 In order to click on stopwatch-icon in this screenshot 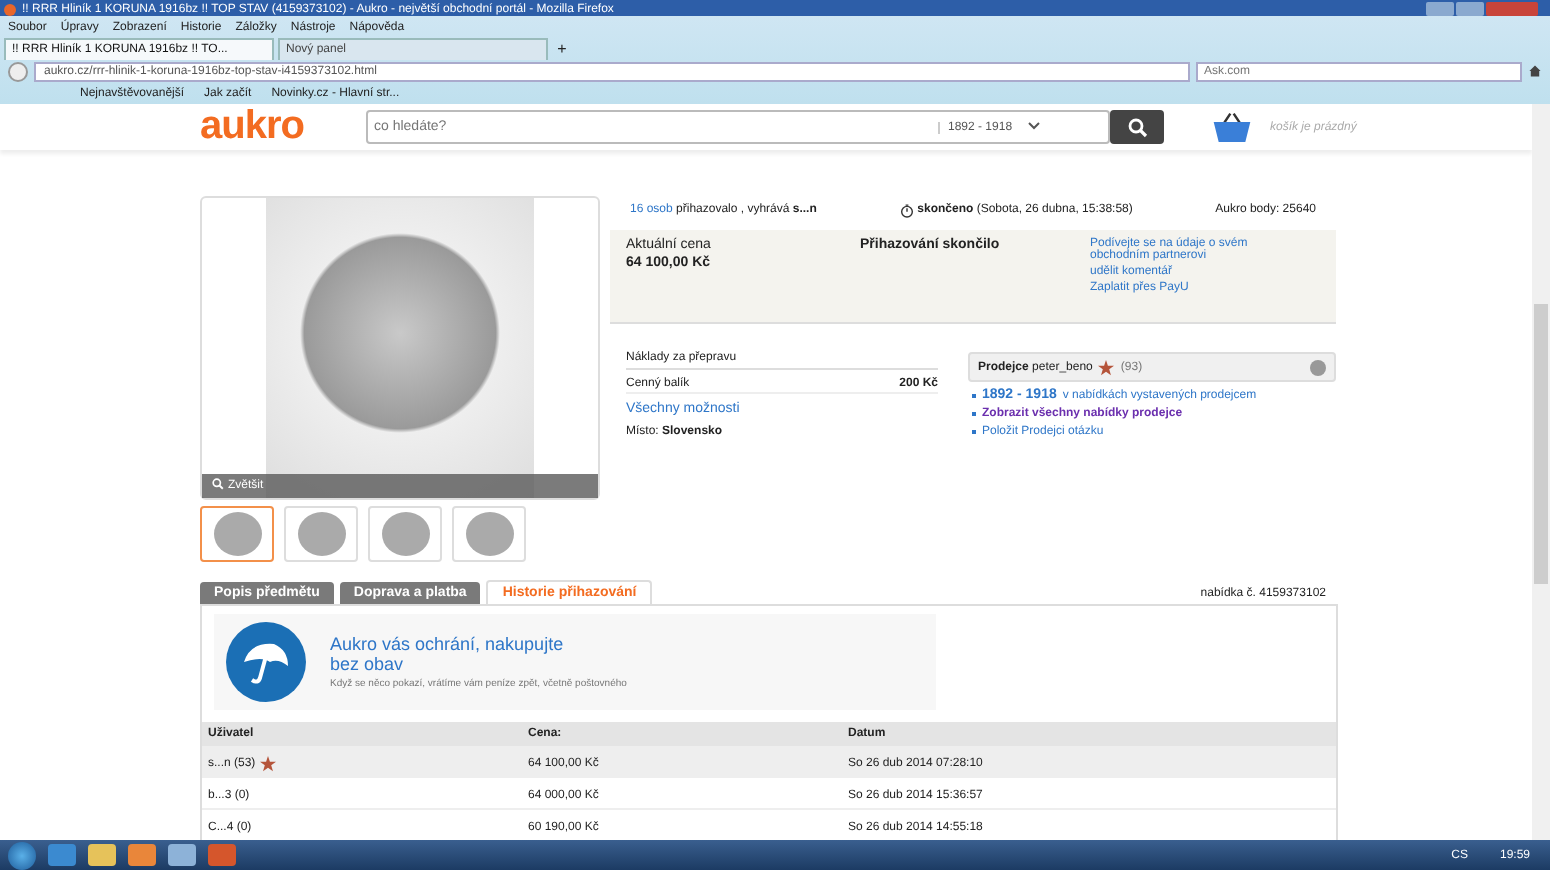, I will do `click(906, 211)`.